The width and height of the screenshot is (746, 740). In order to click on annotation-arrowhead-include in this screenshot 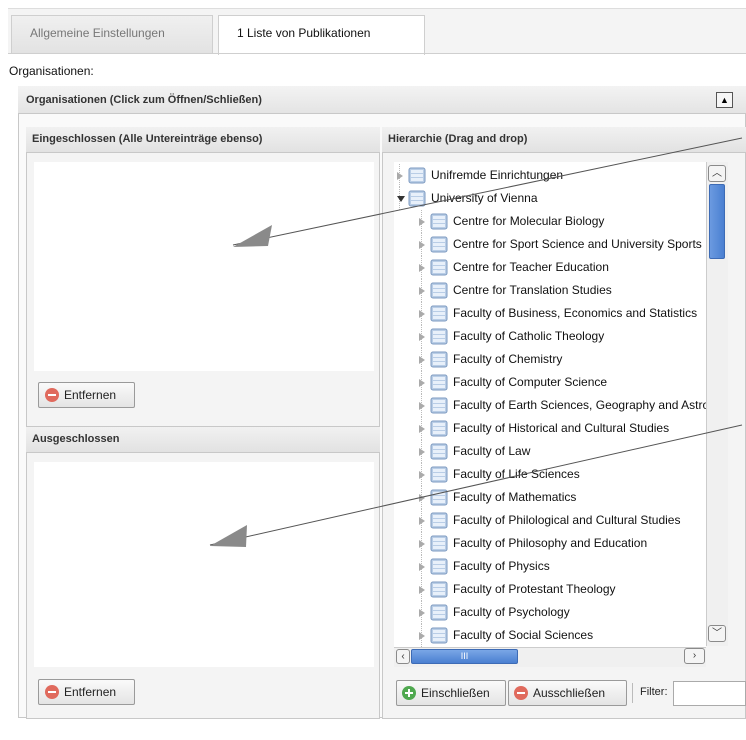, I will do `click(252, 236)`.